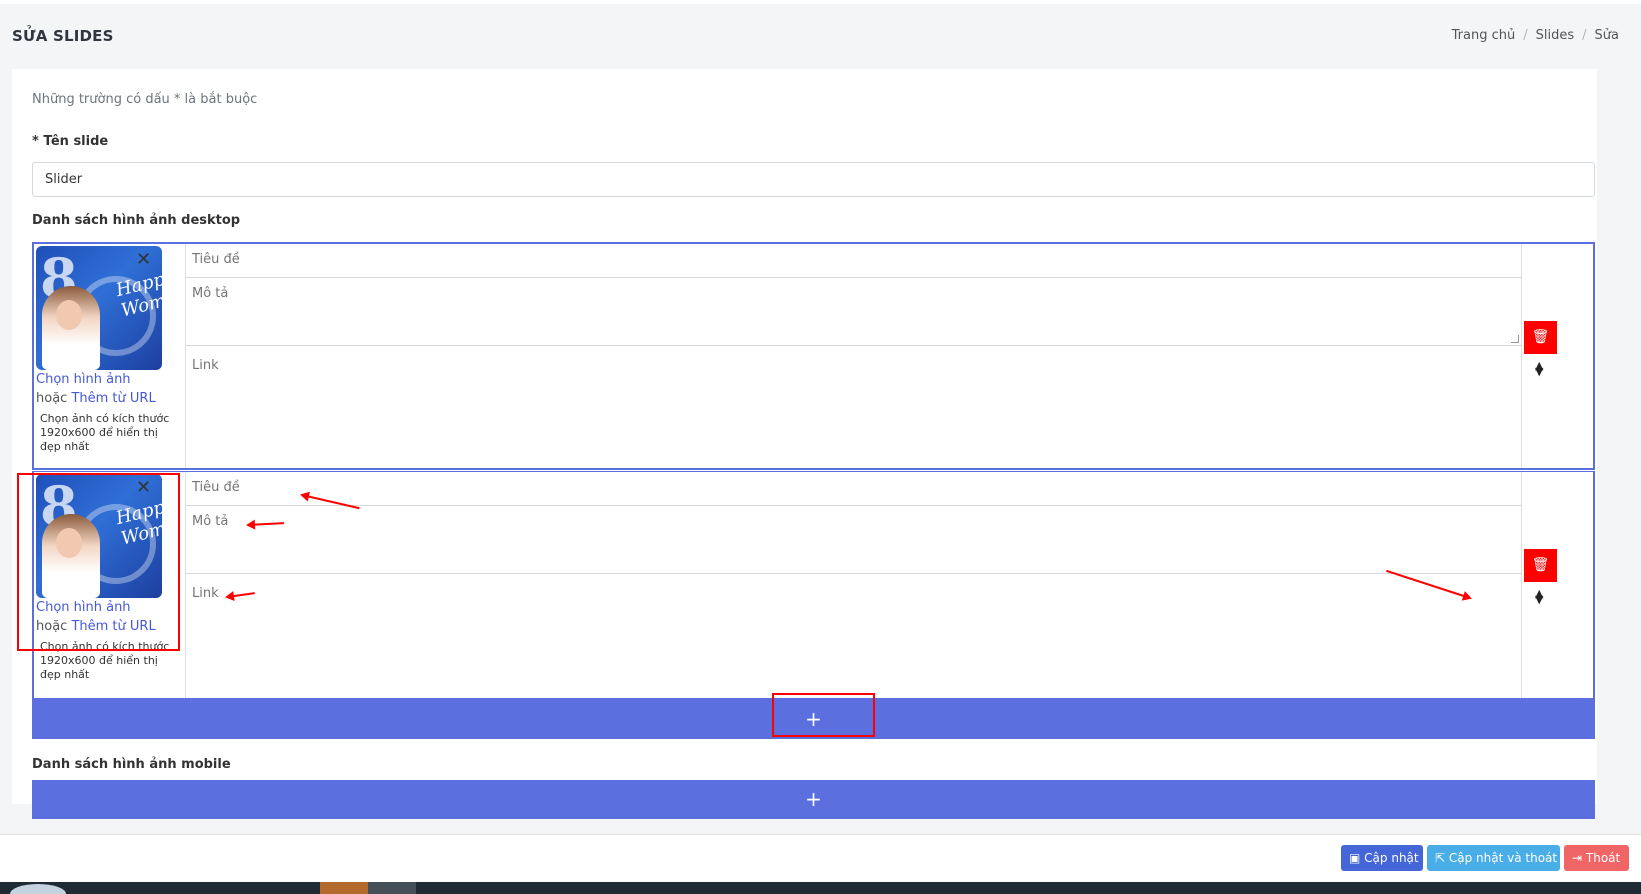 This screenshot has width=1641, height=894. Describe the element at coordinates (1577, 858) in the screenshot. I see `sign-out-icon: ⇥` at that location.